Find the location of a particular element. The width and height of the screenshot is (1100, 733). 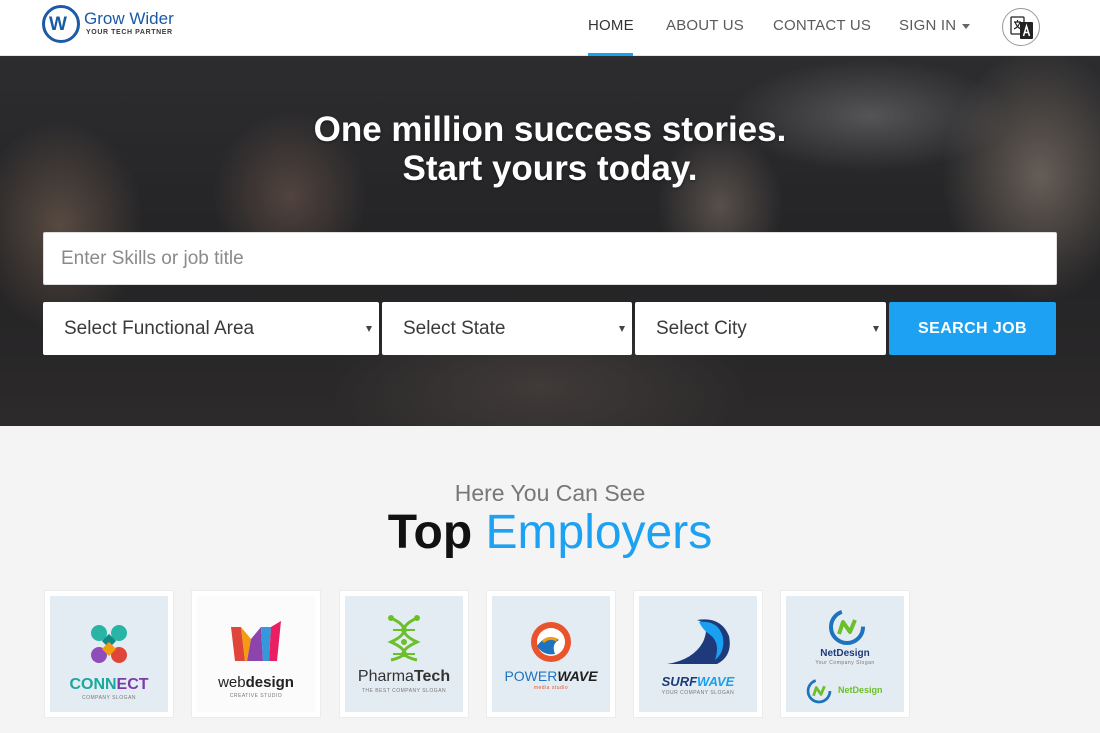

pharmatech-slogan: THE BEST COMPANY SLOGAN is located at coordinates (404, 691).